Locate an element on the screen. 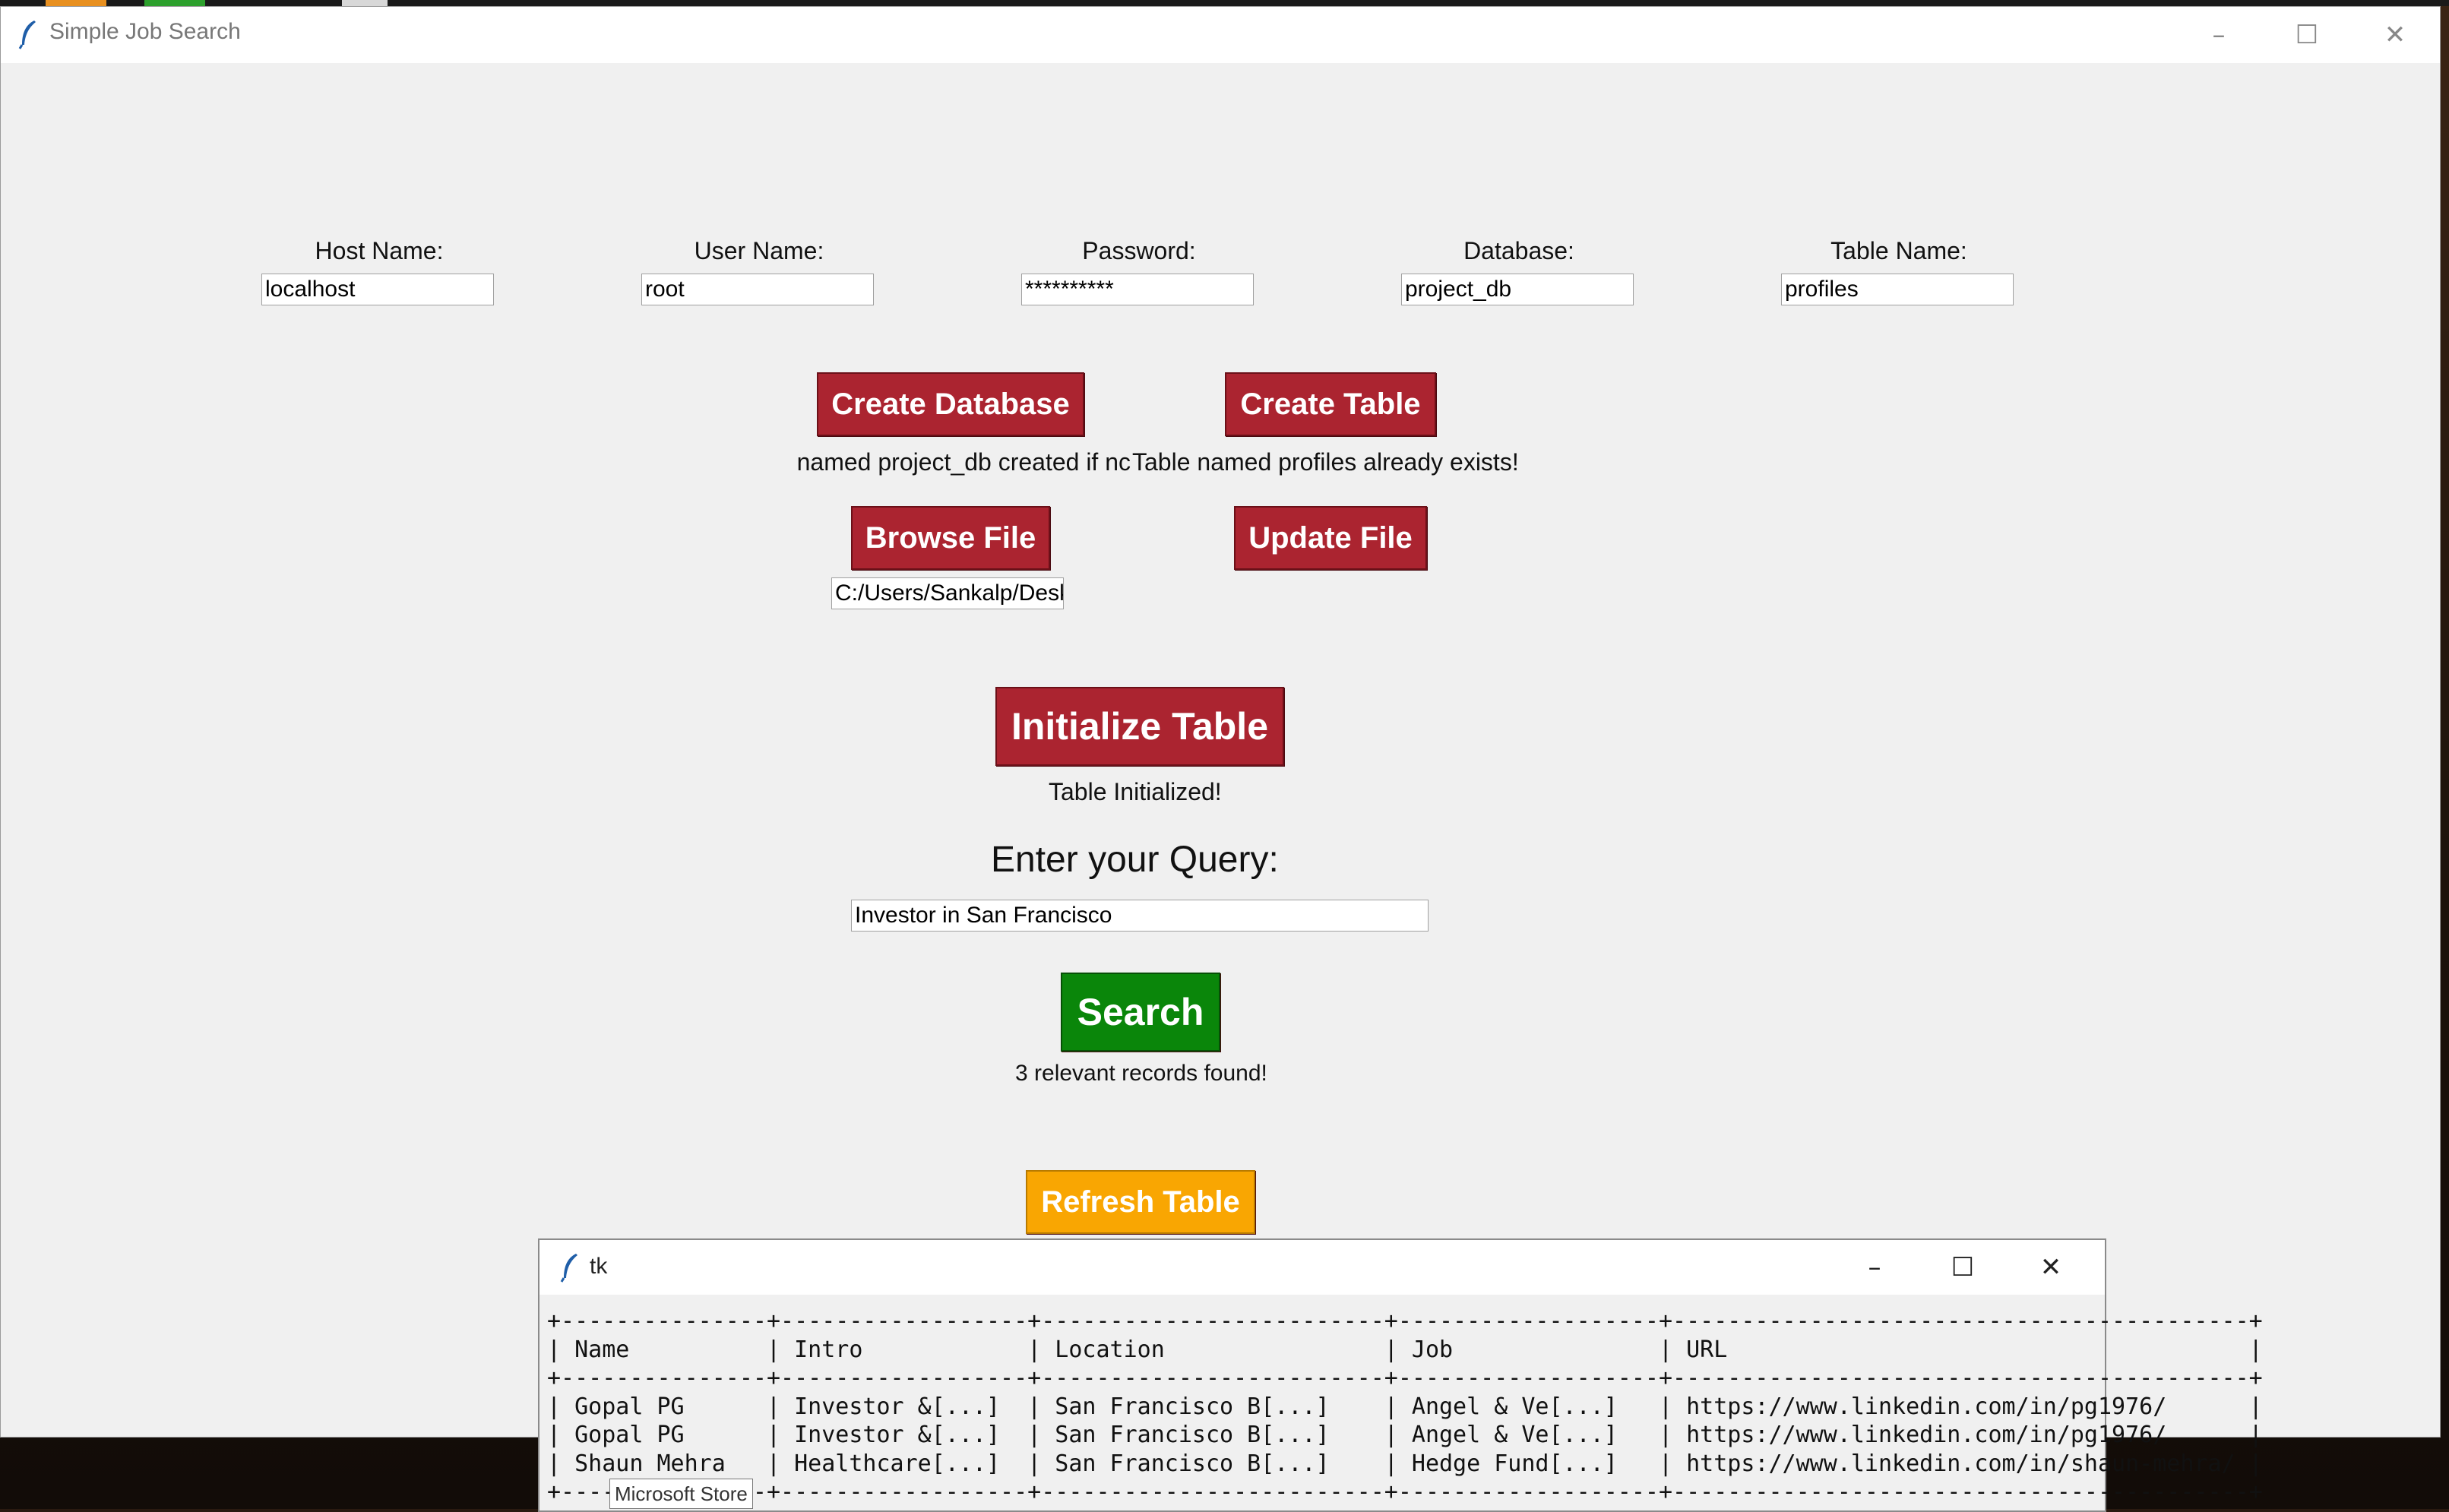 Image resolution: width=2449 pixels, height=1512 pixels. create-table-button: Create Table is located at coordinates (1330, 404).